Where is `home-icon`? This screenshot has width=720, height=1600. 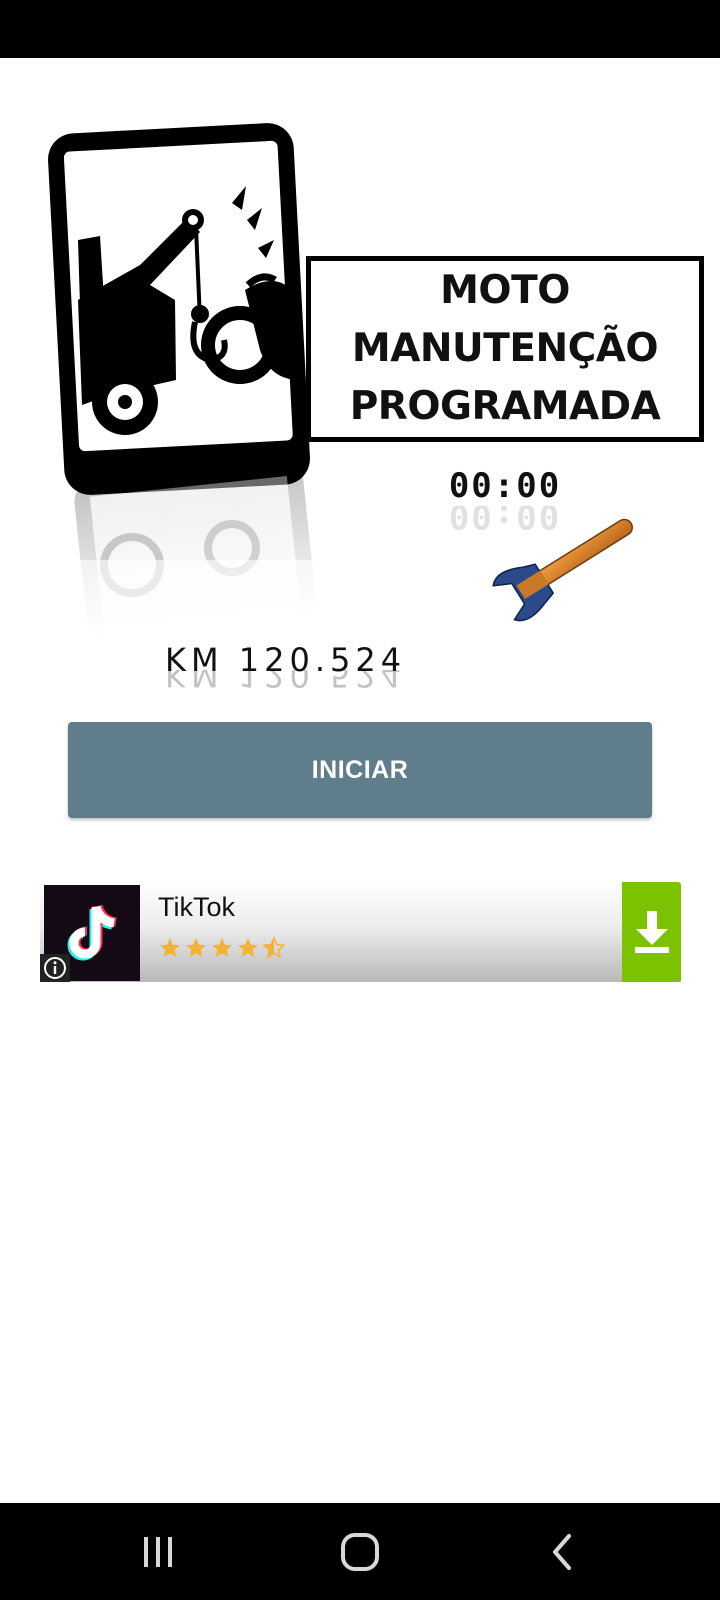 home-icon is located at coordinates (360, 1551).